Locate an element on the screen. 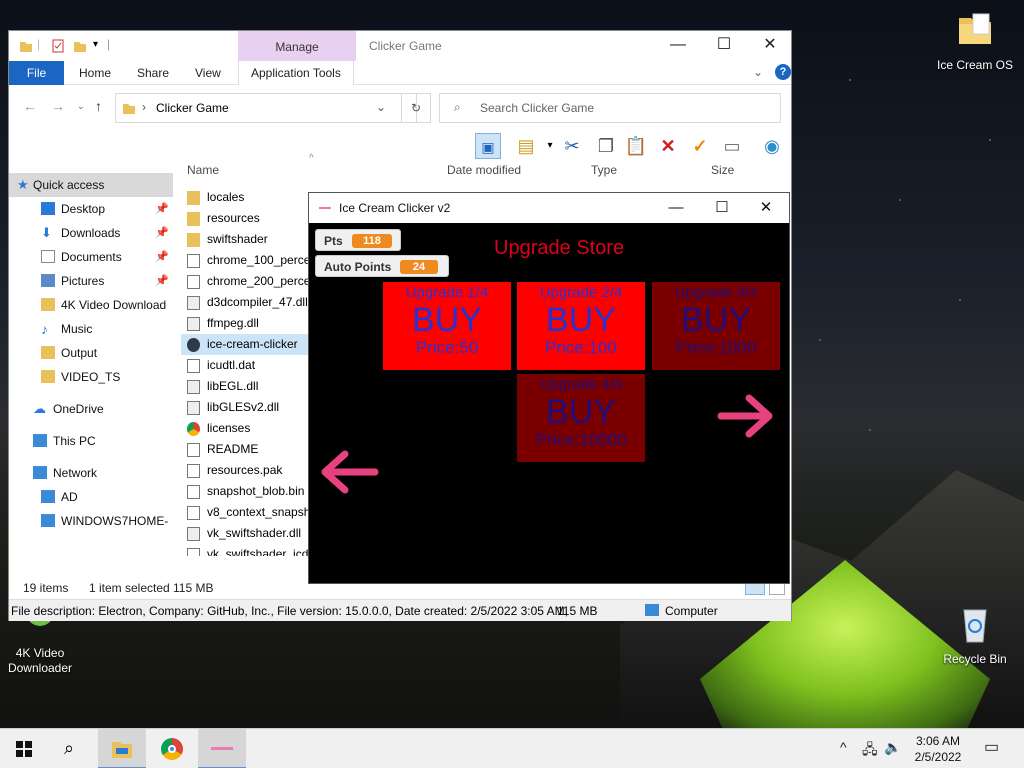 The image size is (1024, 768). file-row-resources: resources is located at coordinates (246, 218).